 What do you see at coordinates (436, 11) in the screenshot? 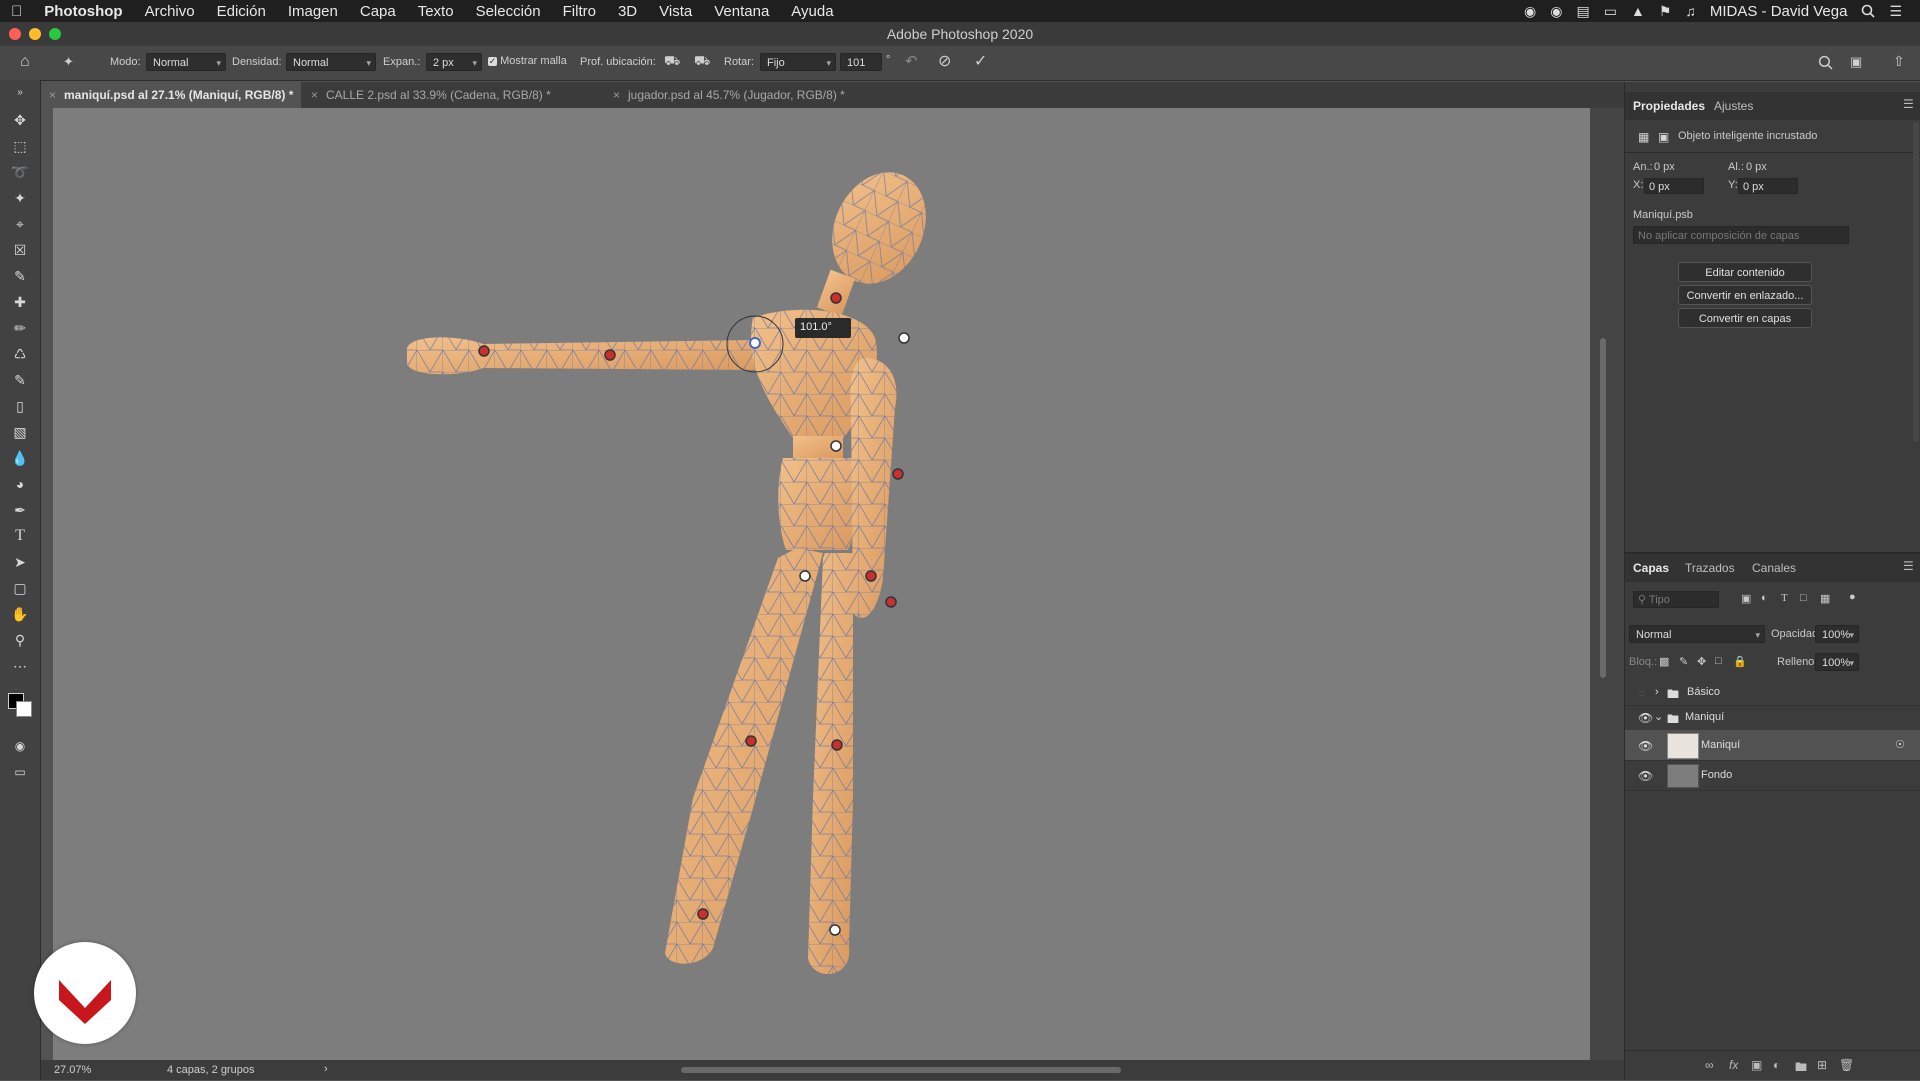
I see `menu-texto: Texto` at bounding box center [436, 11].